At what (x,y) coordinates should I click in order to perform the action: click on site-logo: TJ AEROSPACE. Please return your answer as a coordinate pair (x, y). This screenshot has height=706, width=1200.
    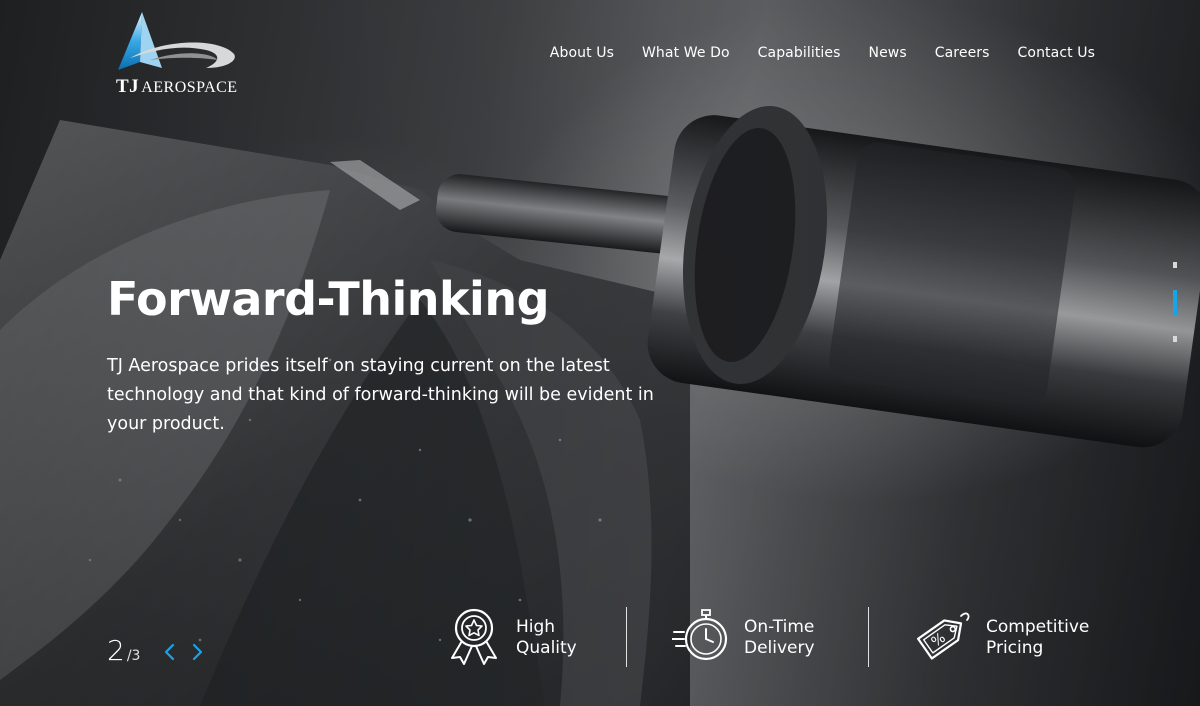
    Looking at the image, I should click on (175, 56).